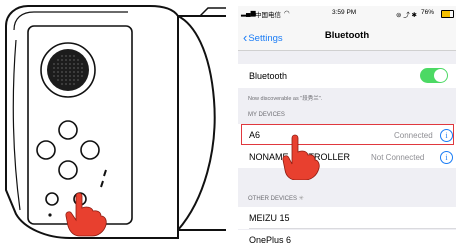 The width and height of the screenshot is (456, 244). I want to click on device-row-meizu: MEIZU 15, so click(347, 218).